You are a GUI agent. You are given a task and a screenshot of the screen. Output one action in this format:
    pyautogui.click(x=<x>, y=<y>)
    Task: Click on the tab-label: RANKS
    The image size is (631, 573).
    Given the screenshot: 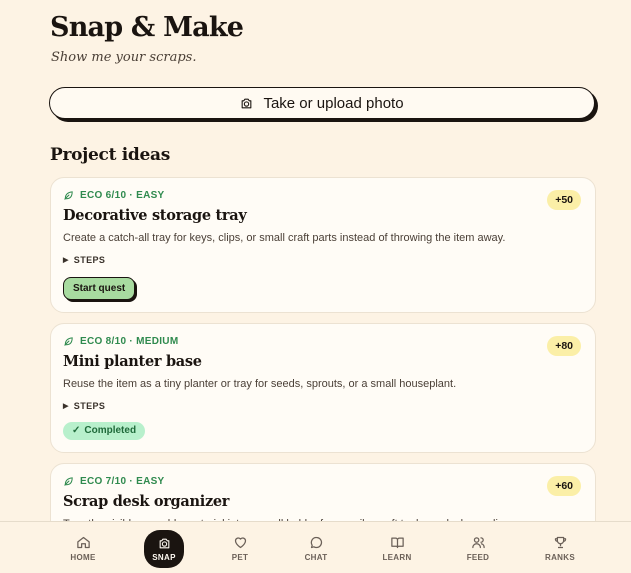 What is the action you would take?
    pyautogui.click(x=560, y=557)
    